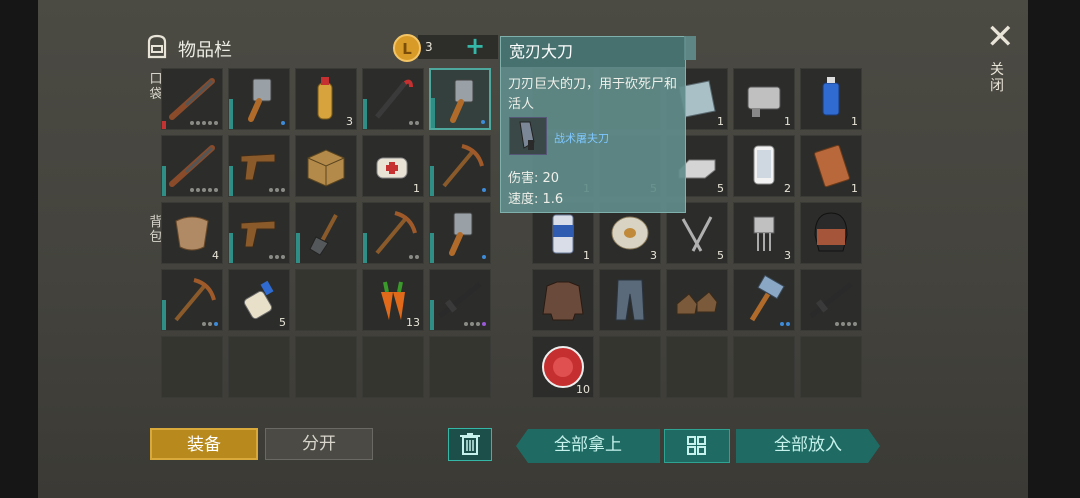 The height and width of the screenshot is (498, 1080). I want to click on pants-icon, so click(630, 300).